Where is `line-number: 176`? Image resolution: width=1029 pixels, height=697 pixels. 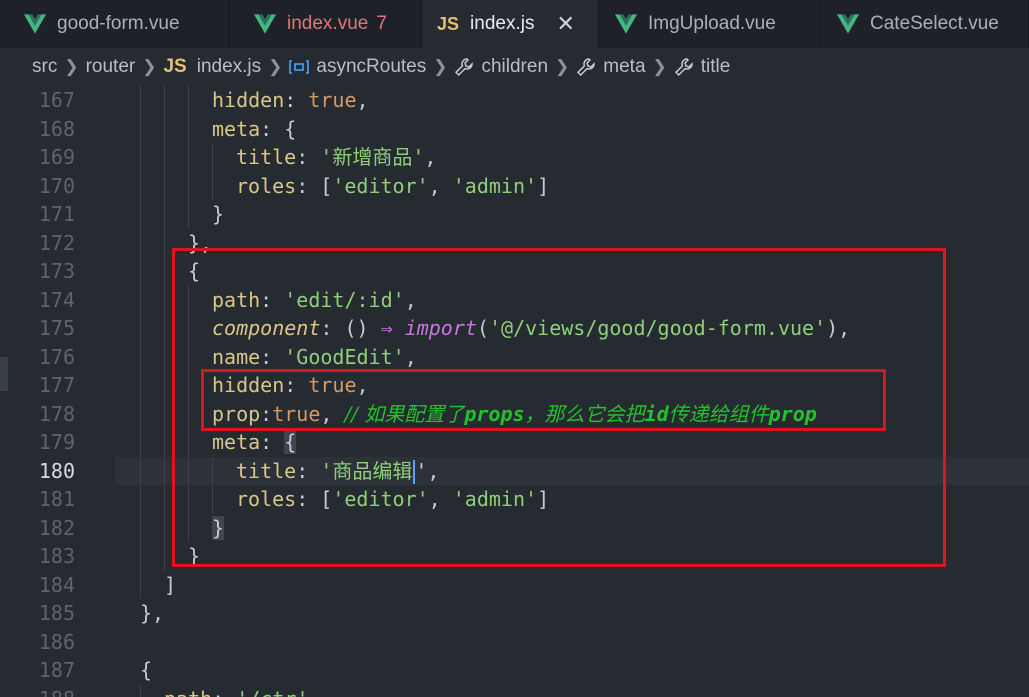 line-number: 176 is located at coordinates (56, 356).